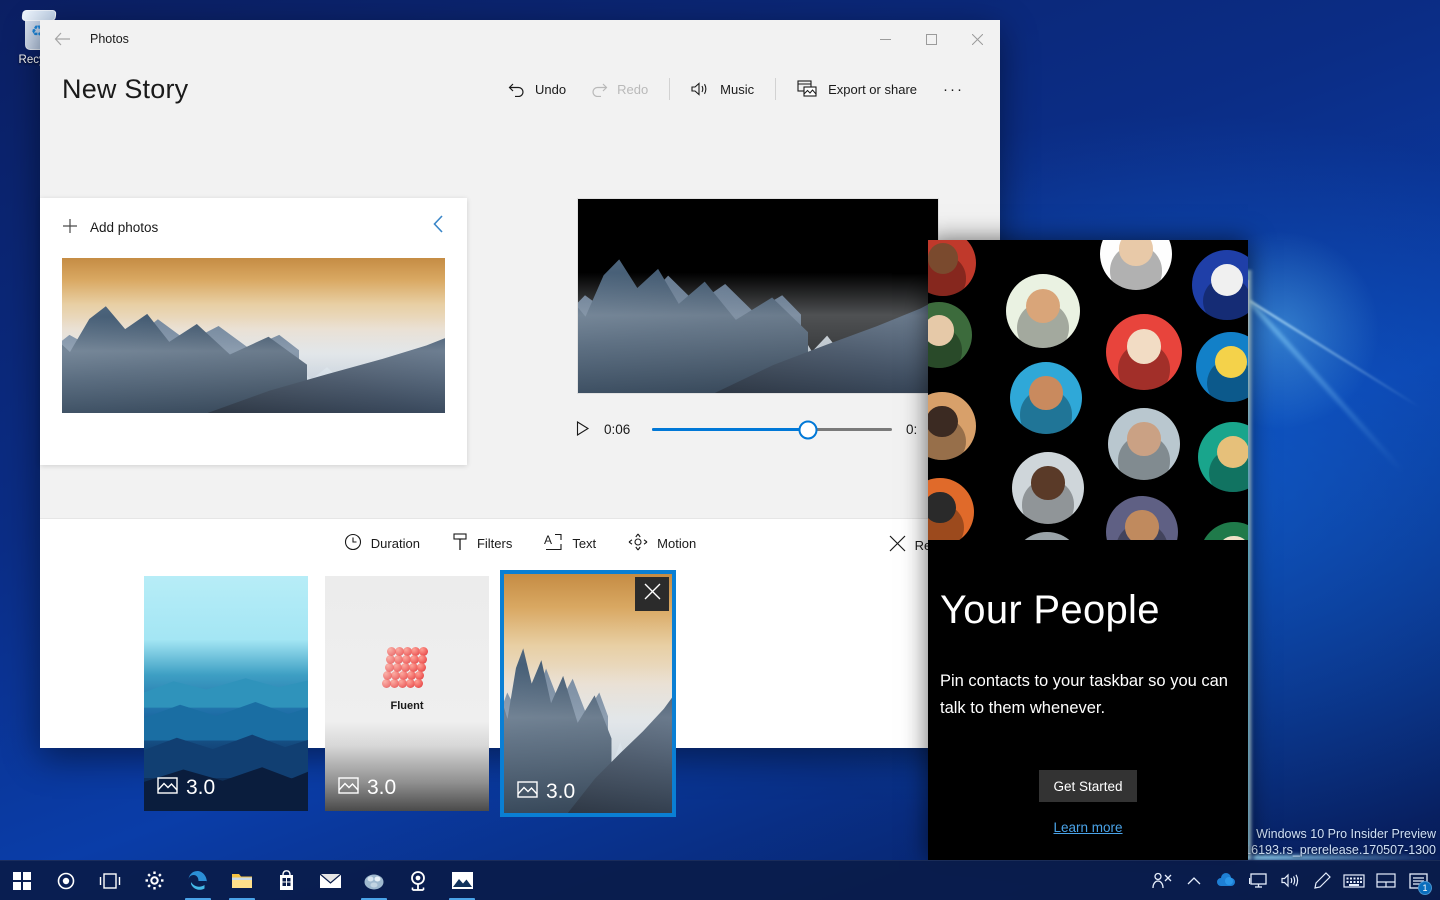 The image size is (1440, 900). I want to click on minimize-icon, so click(885, 39).